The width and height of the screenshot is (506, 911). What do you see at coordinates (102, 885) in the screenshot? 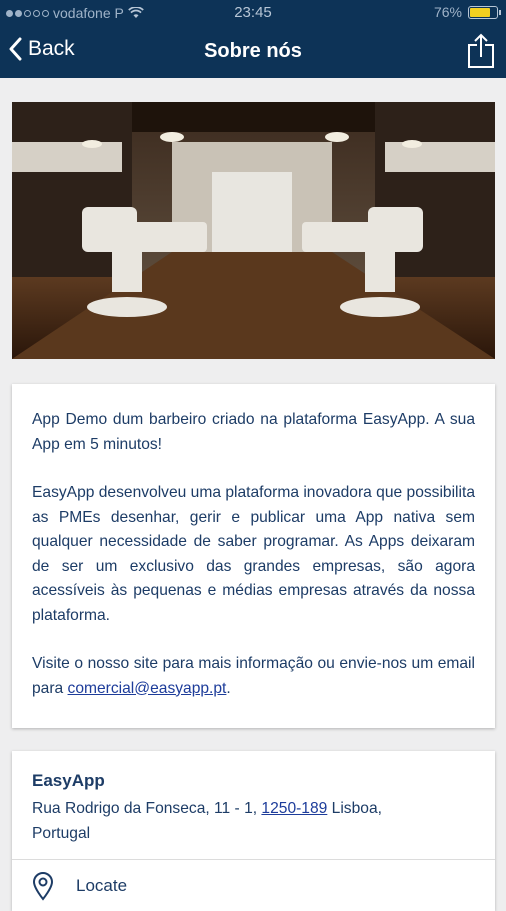
I see `locate-label: Locate` at bounding box center [102, 885].